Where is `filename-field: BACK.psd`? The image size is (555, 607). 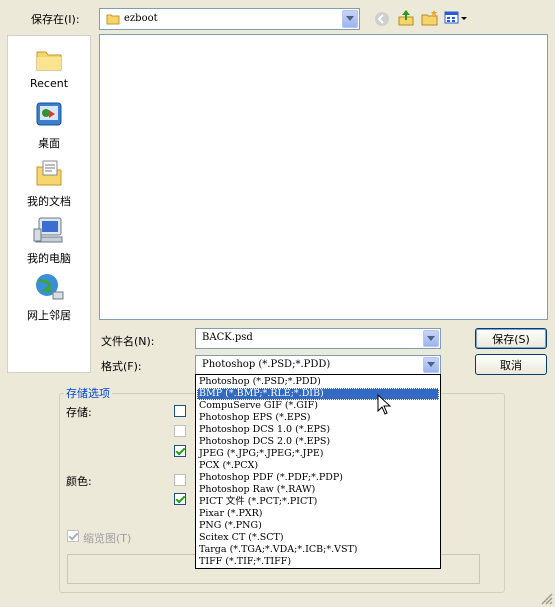
filename-field: BACK.psd is located at coordinates (318, 338).